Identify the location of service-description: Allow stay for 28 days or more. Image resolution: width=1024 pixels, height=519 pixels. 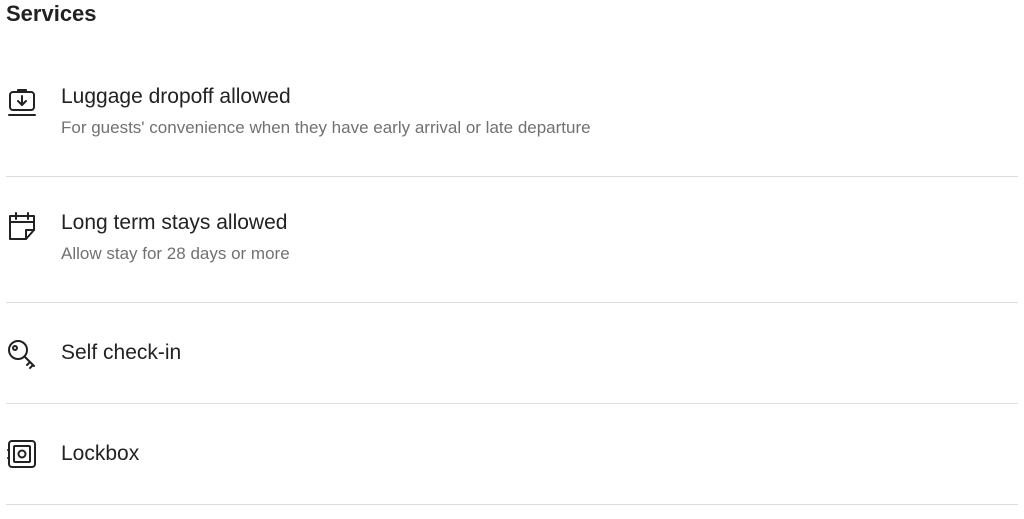
(175, 253).